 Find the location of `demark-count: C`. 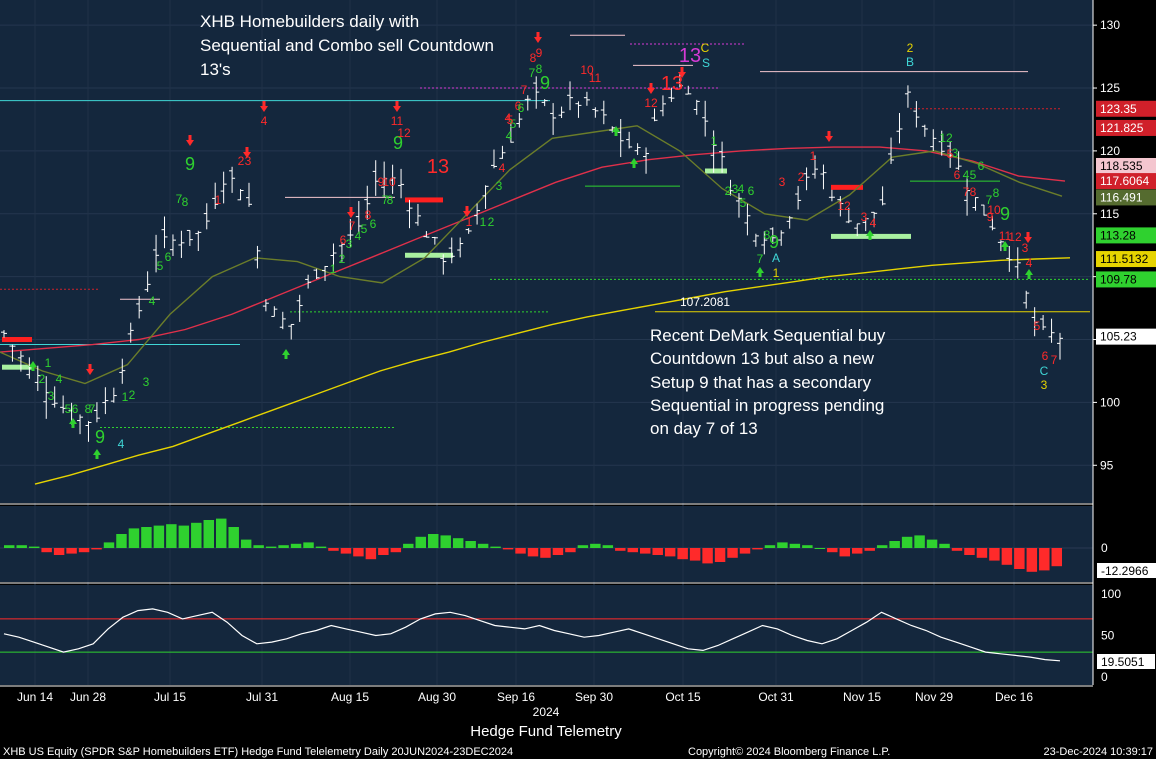

demark-count: C is located at coordinates (705, 48).